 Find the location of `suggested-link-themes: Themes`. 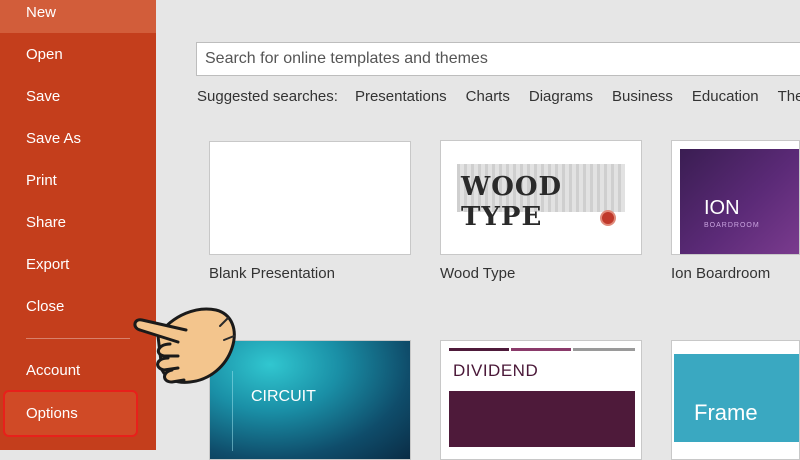

suggested-link-themes: Themes is located at coordinates (789, 96).